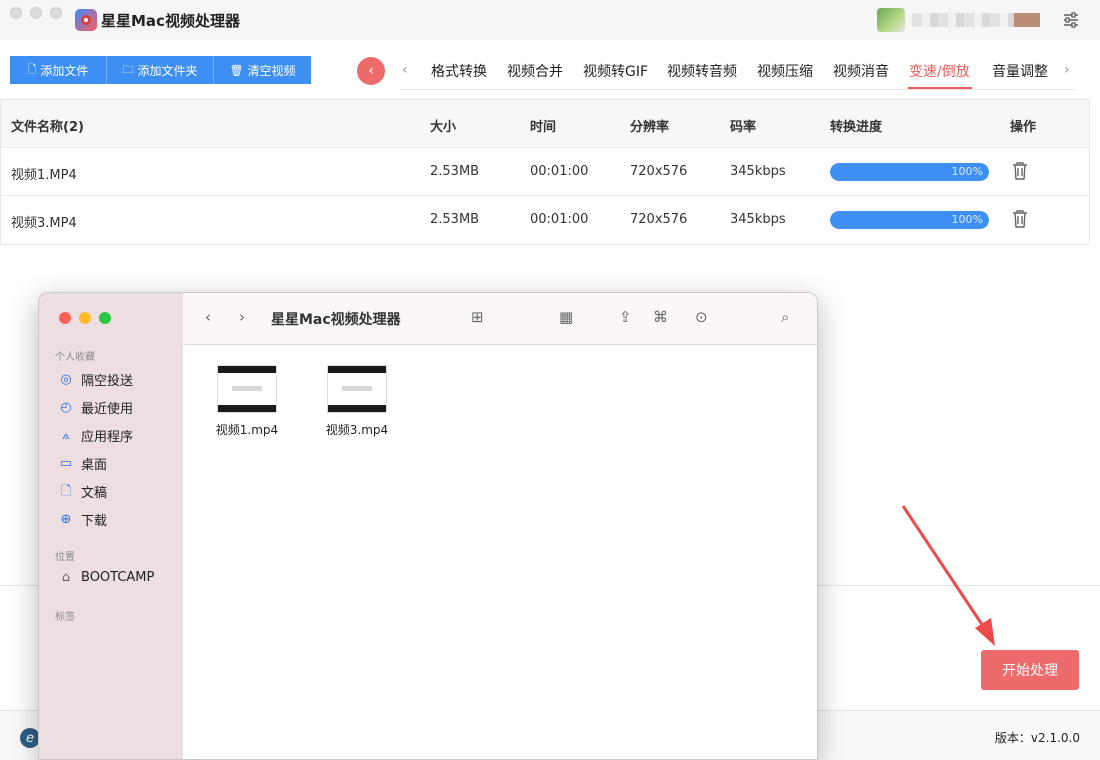  I want to click on close-window-button, so click(16, 13).